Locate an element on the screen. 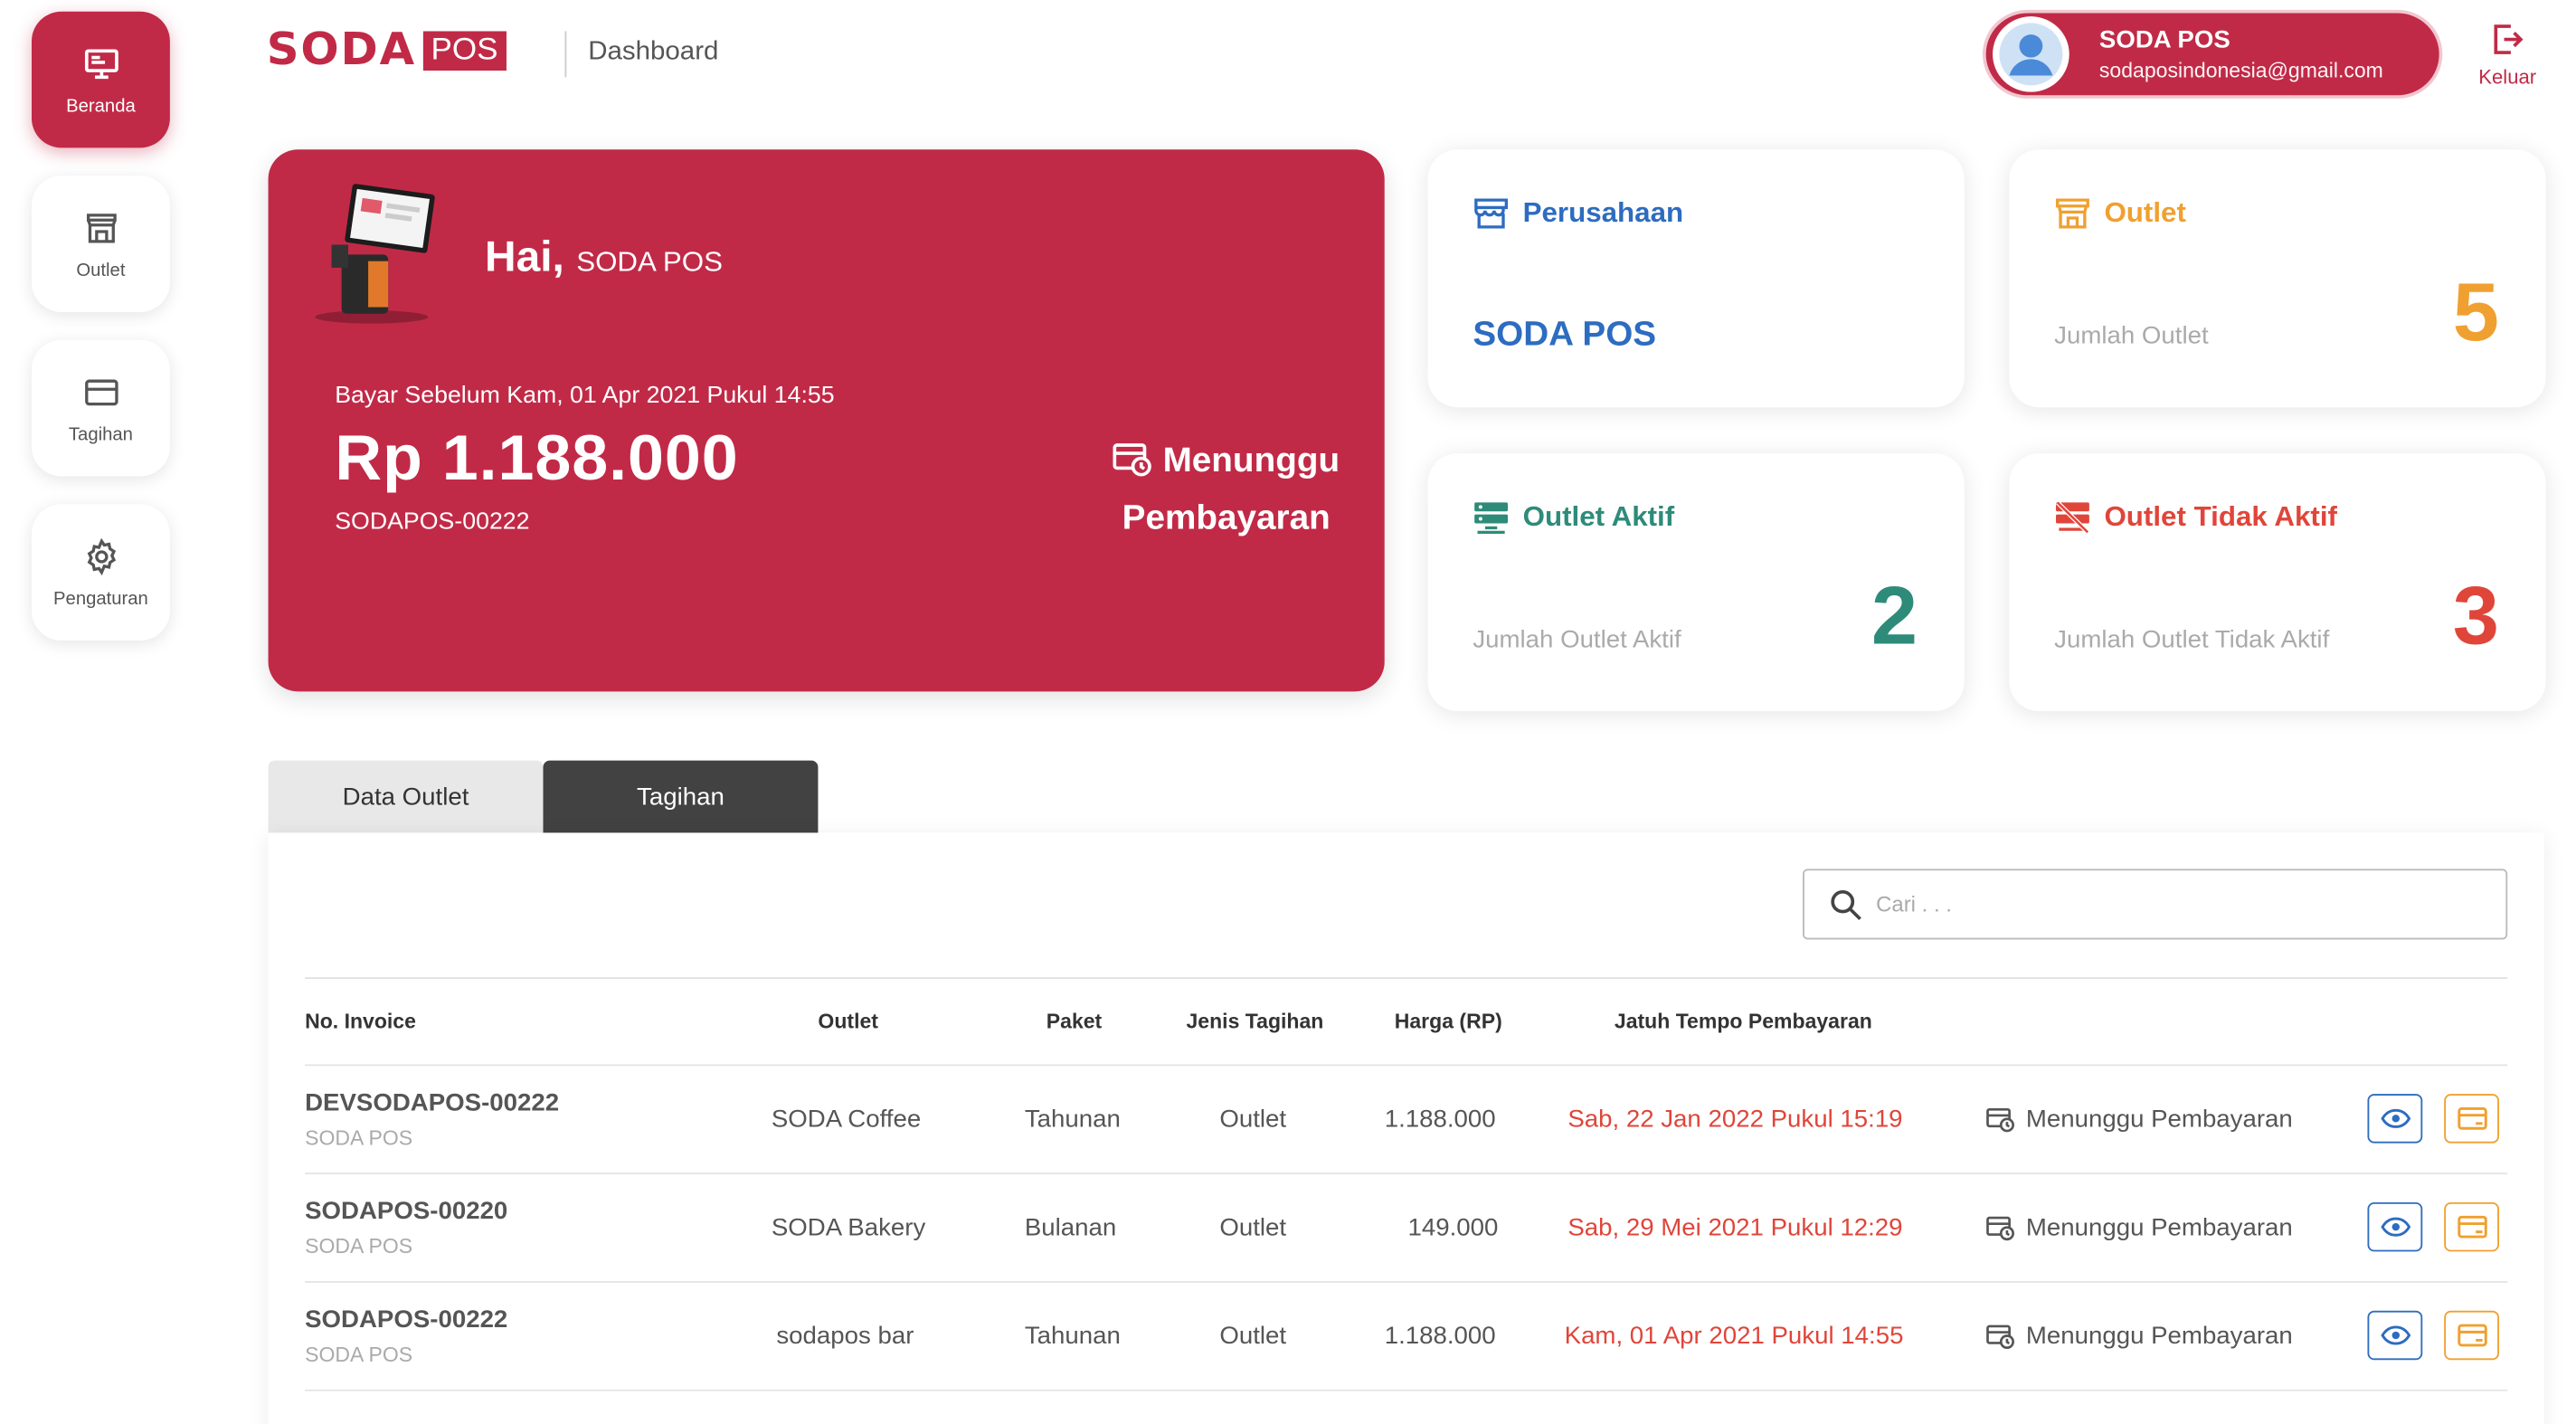 The width and height of the screenshot is (2576, 1424). sidebar-item-label: Outlet is located at coordinates (101, 270).